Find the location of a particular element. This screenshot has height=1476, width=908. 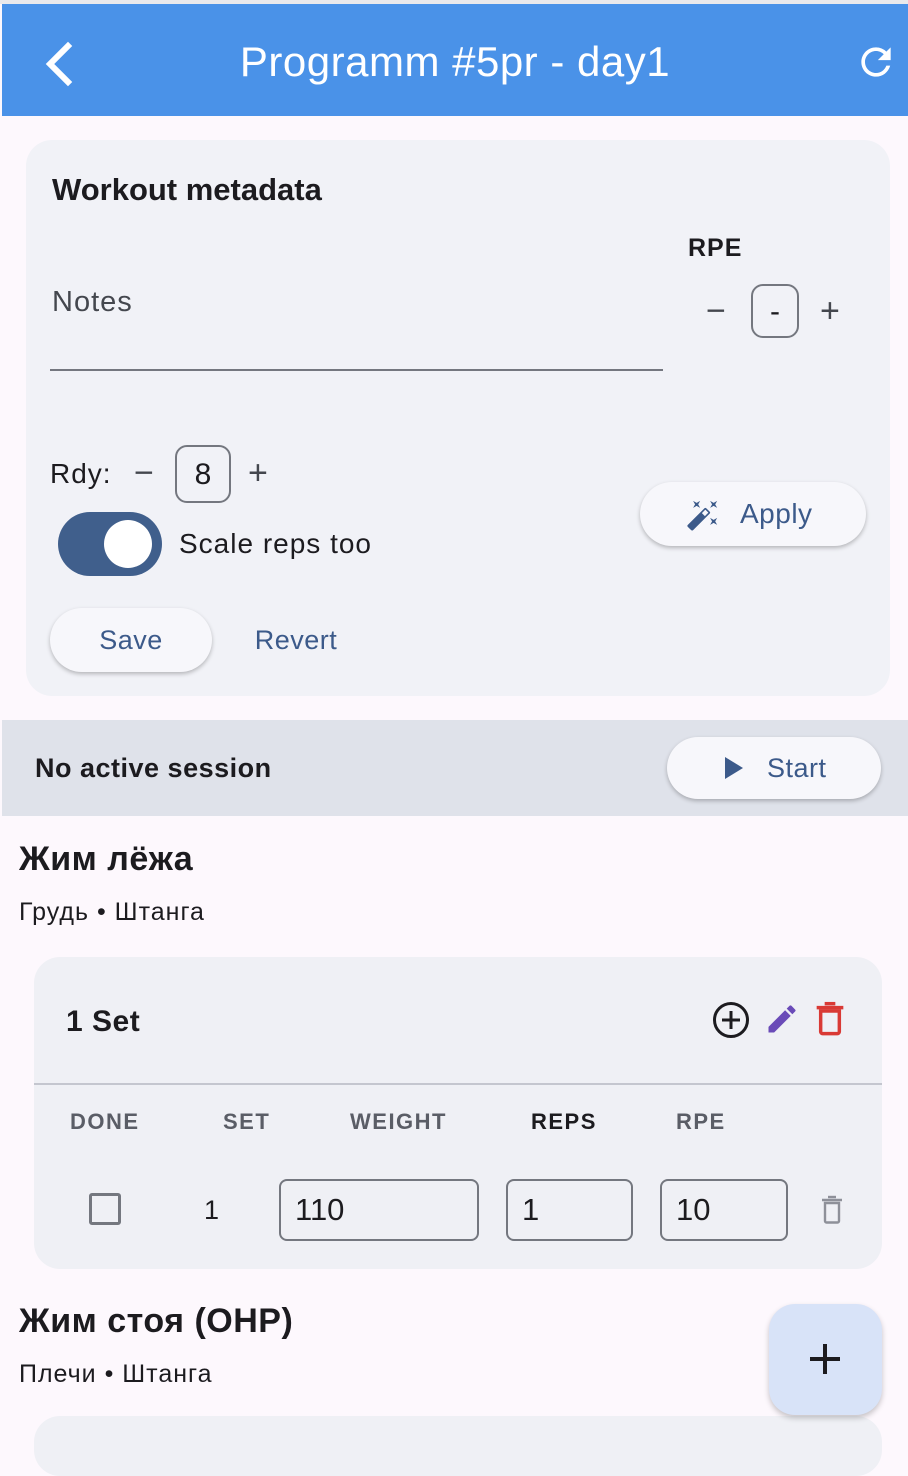

set-card-divider is located at coordinates (458, 1084).